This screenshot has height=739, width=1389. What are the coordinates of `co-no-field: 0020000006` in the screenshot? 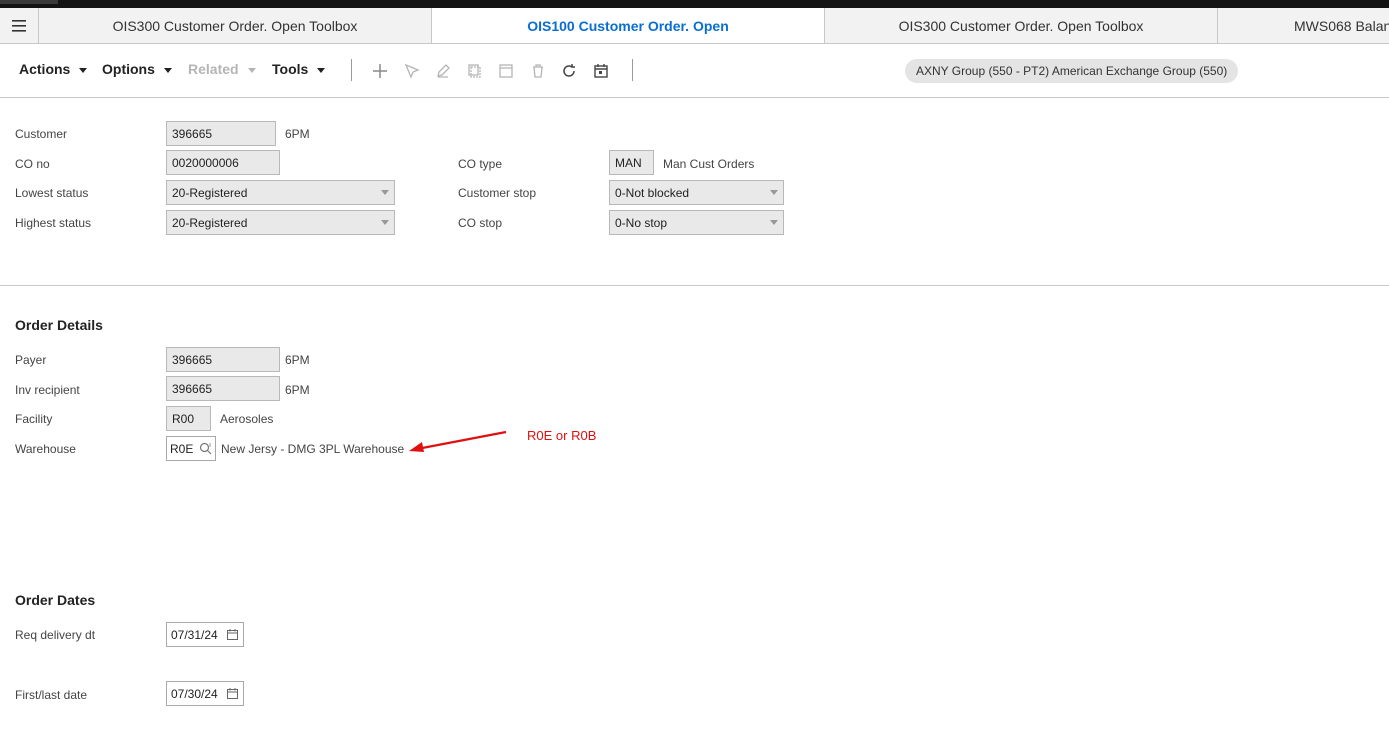 It's located at (223, 162).